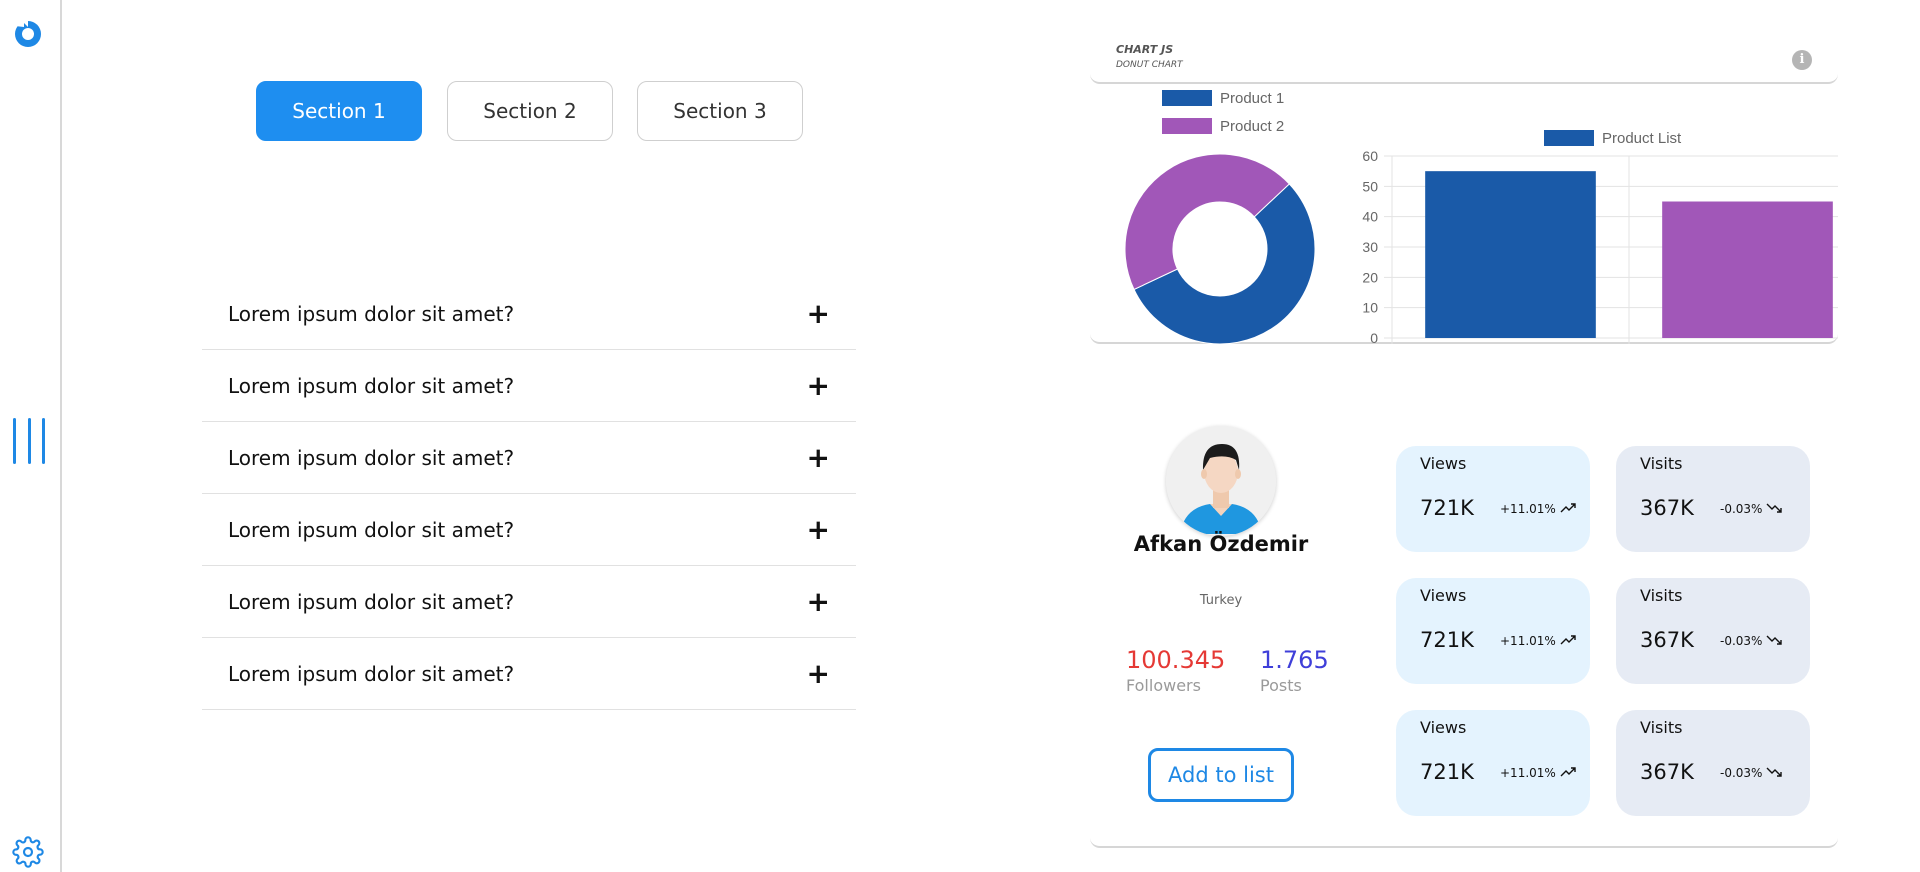 The width and height of the screenshot is (1920, 872). I want to click on chart-card-header: CHART JS DONUT CHART i, so click(1464, 57).